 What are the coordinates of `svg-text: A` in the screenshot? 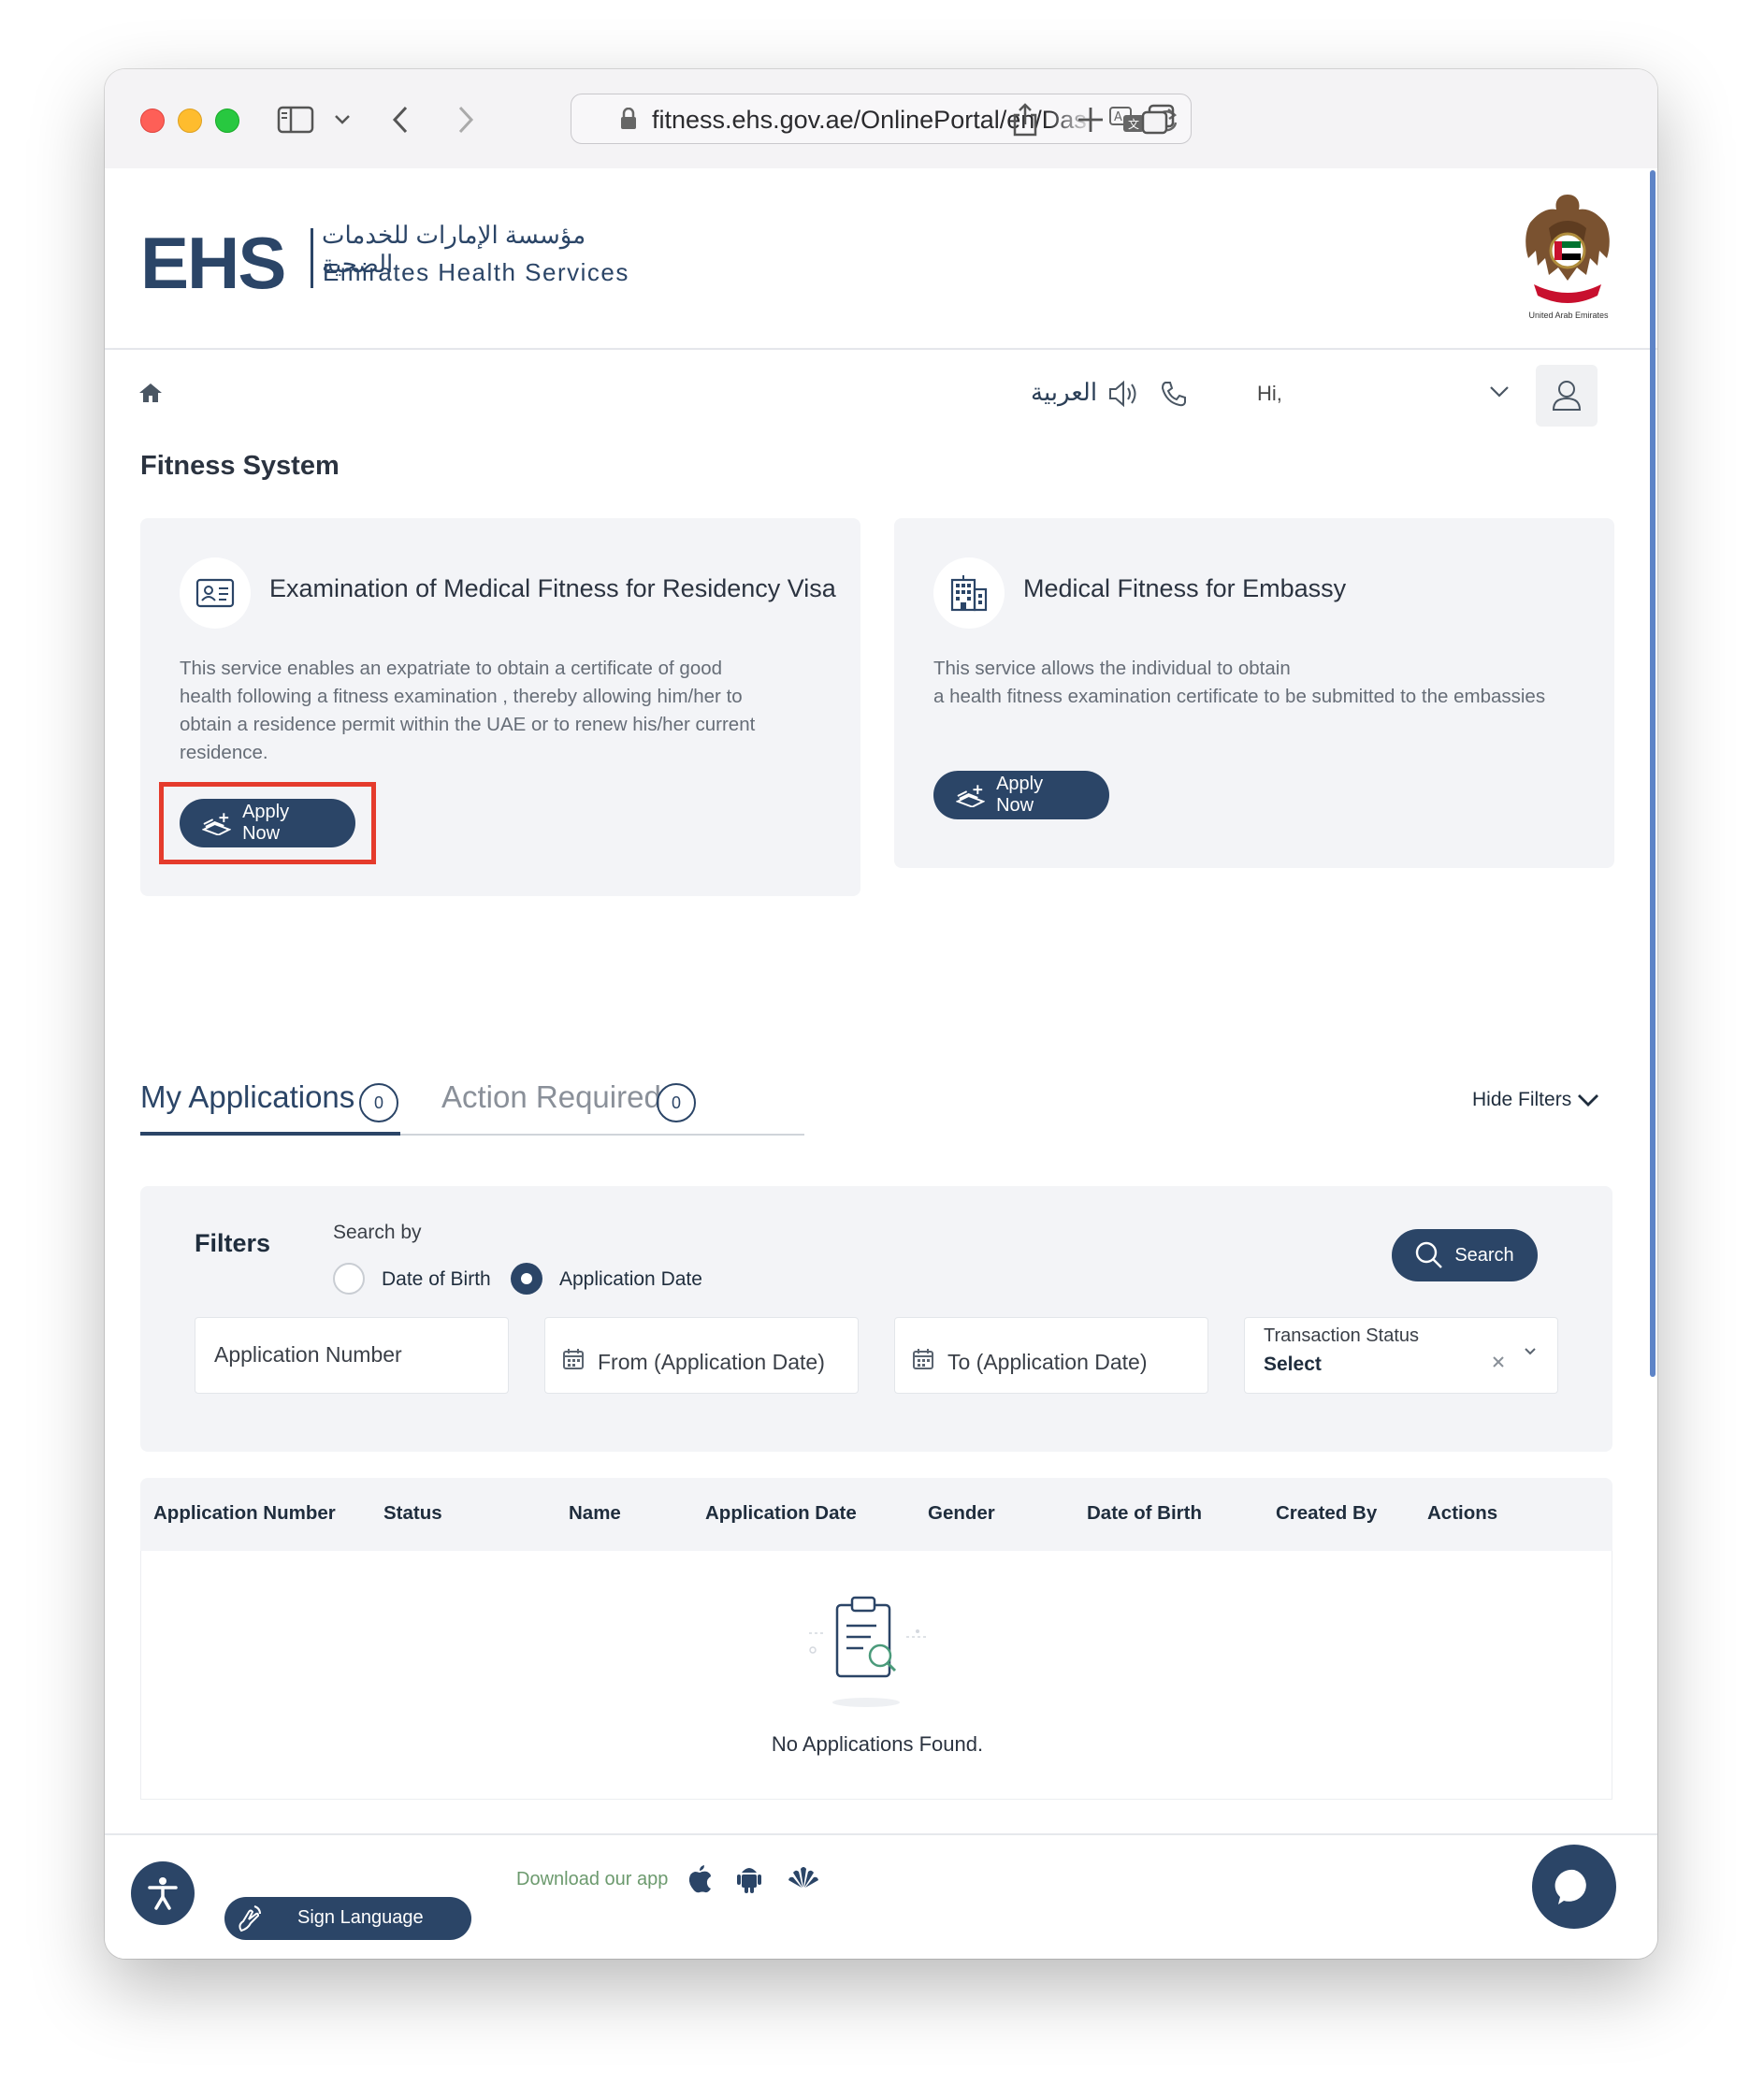 It's located at (1118, 117).